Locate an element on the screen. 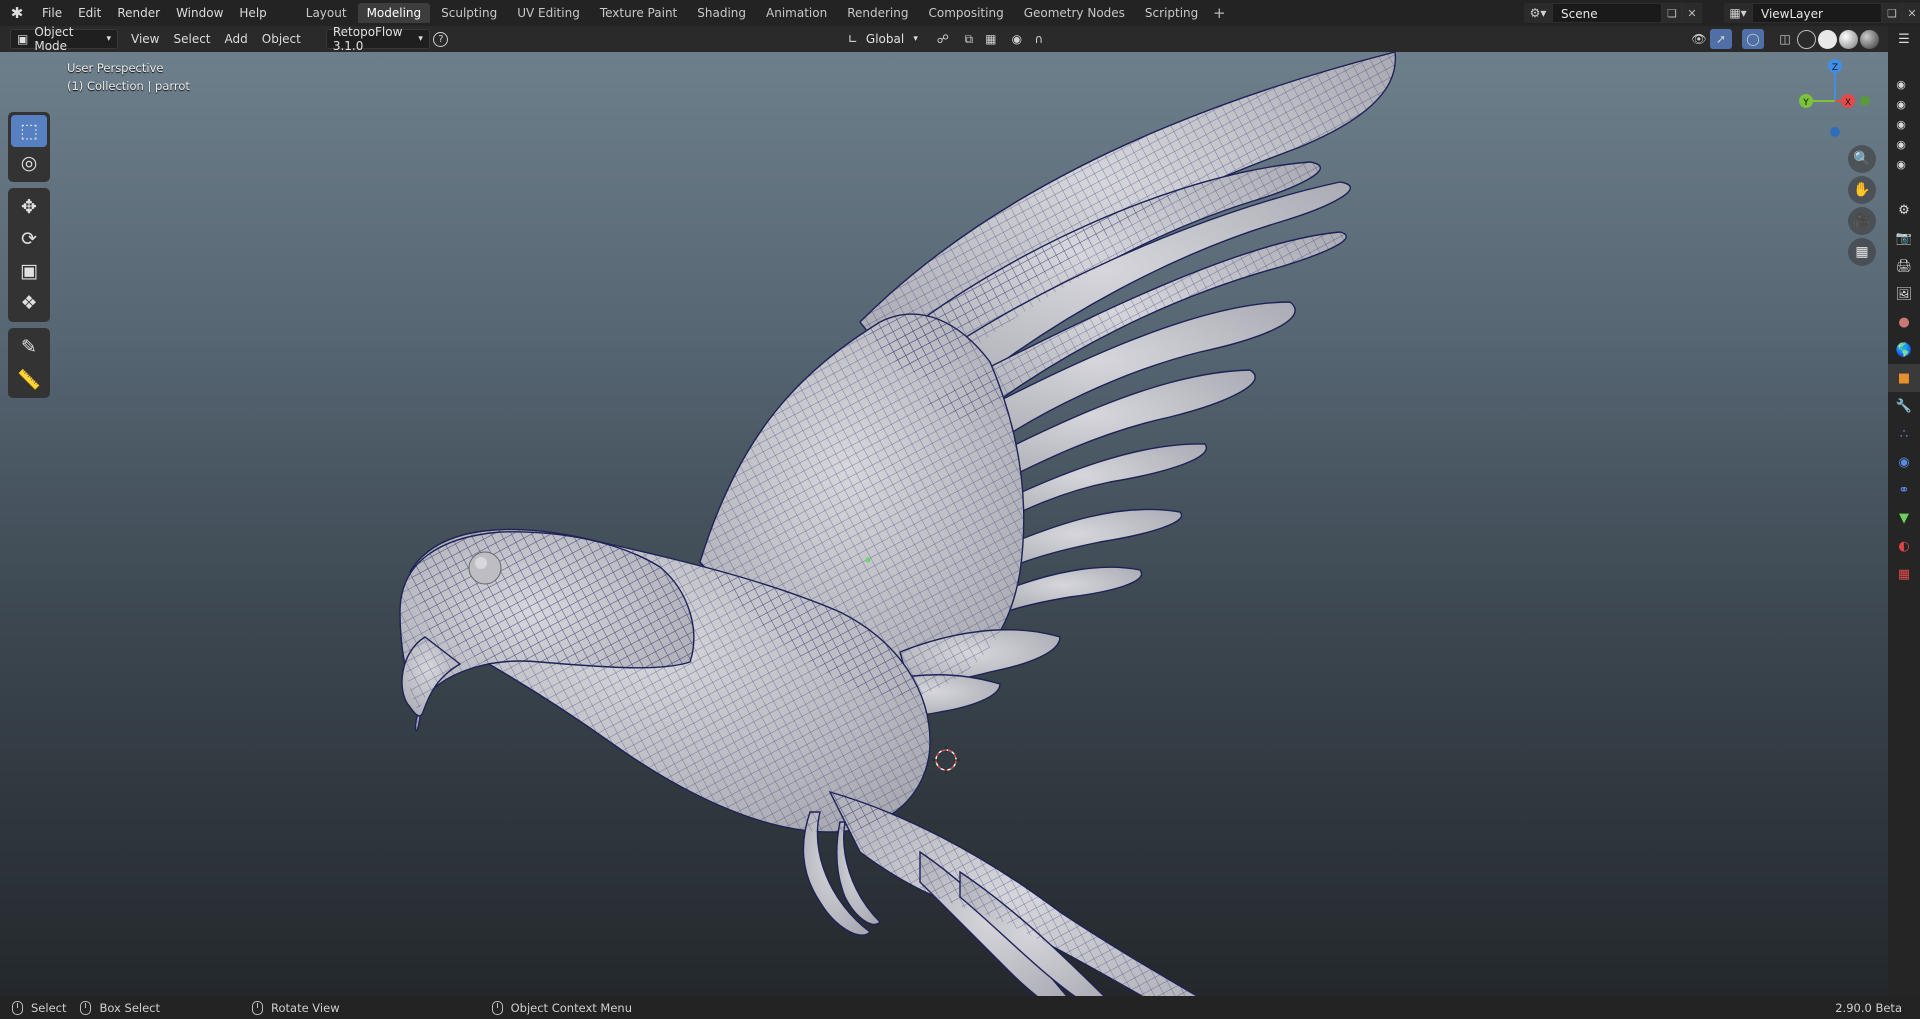  tab-modeling: Modeling is located at coordinates (394, 13).